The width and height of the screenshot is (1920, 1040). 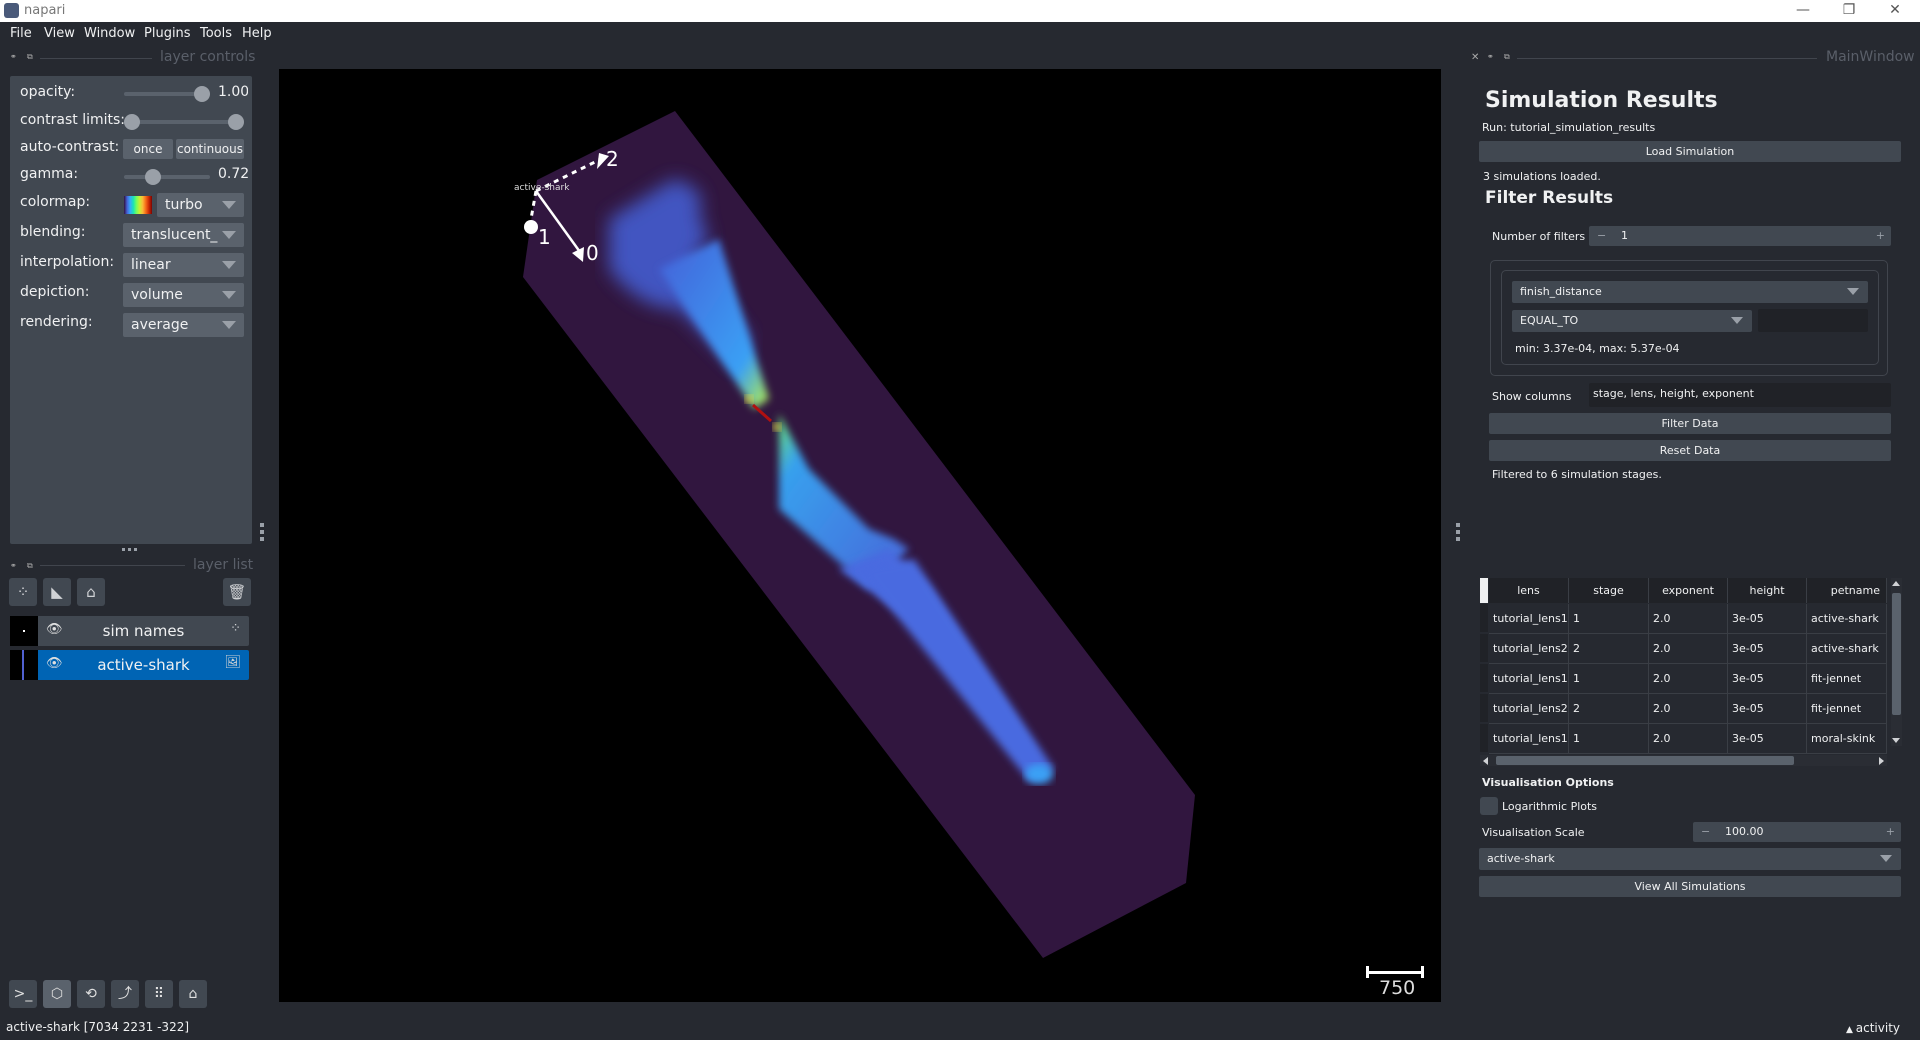 I want to click on opacity-value: 1.00, so click(x=233, y=92).